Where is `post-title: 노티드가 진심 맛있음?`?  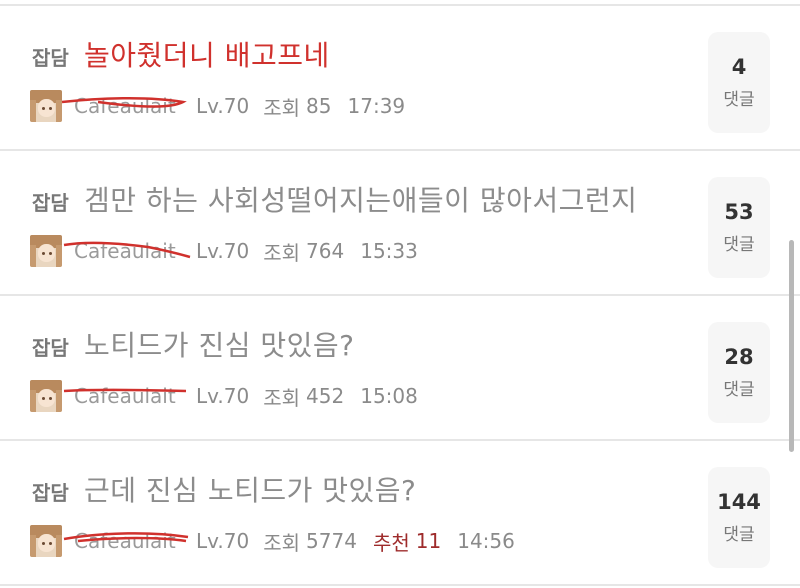
post-title: 노티드가 진심 맛있음? is located at coordinates (219, 344).